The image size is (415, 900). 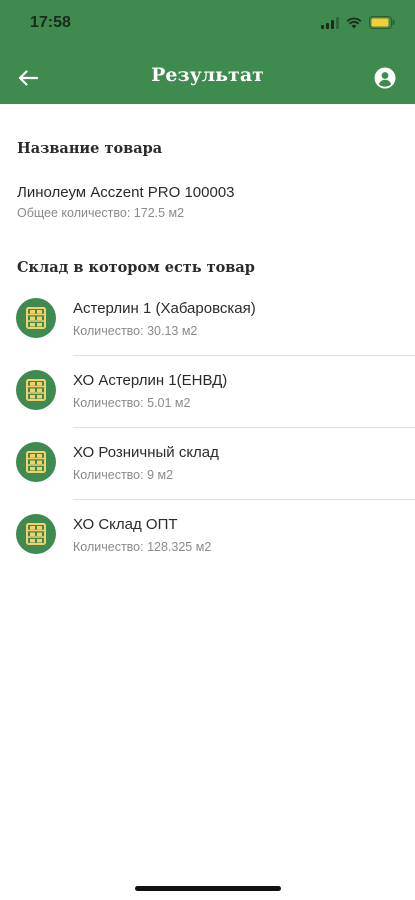 I want to click on warehouse-item: ХО Розничный склад Количество: 9 м2, so click(x=207, y=464).